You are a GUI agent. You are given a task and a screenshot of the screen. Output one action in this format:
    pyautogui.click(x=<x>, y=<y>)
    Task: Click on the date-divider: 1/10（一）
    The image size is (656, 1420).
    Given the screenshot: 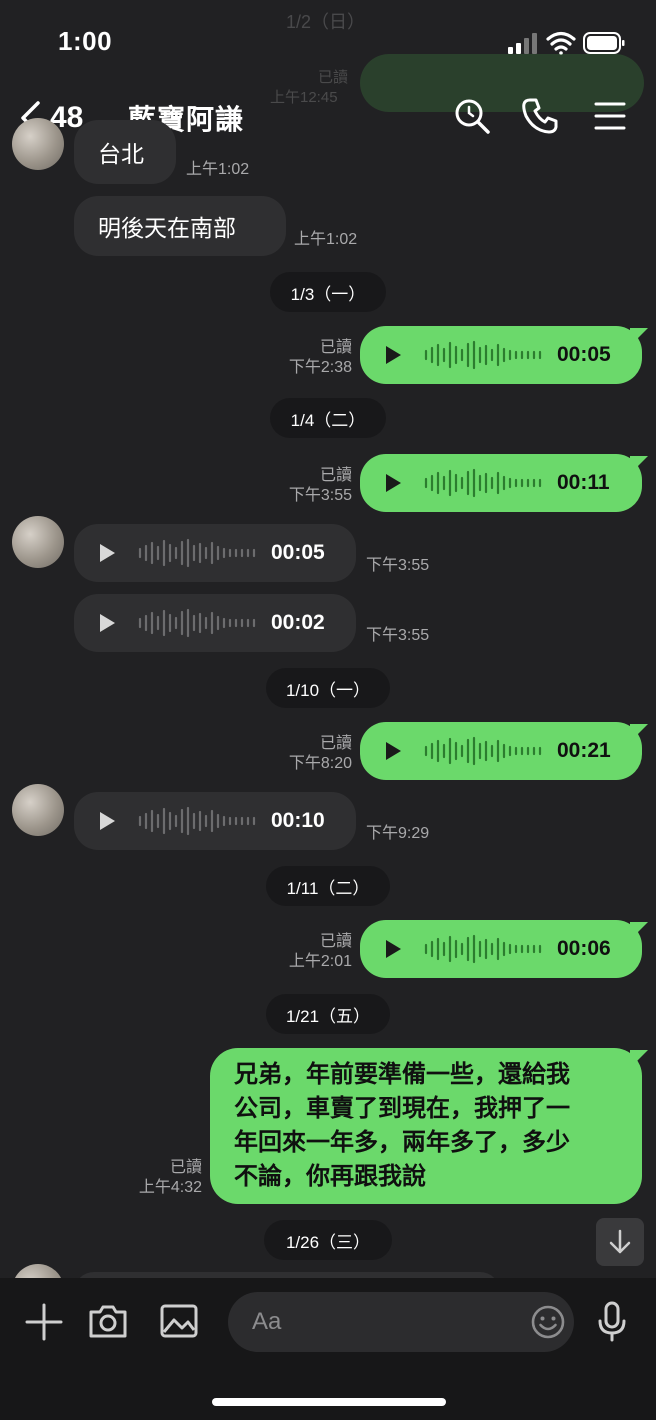 What is the action you would take?
    pyautogui.click(x=328, y=688)
    